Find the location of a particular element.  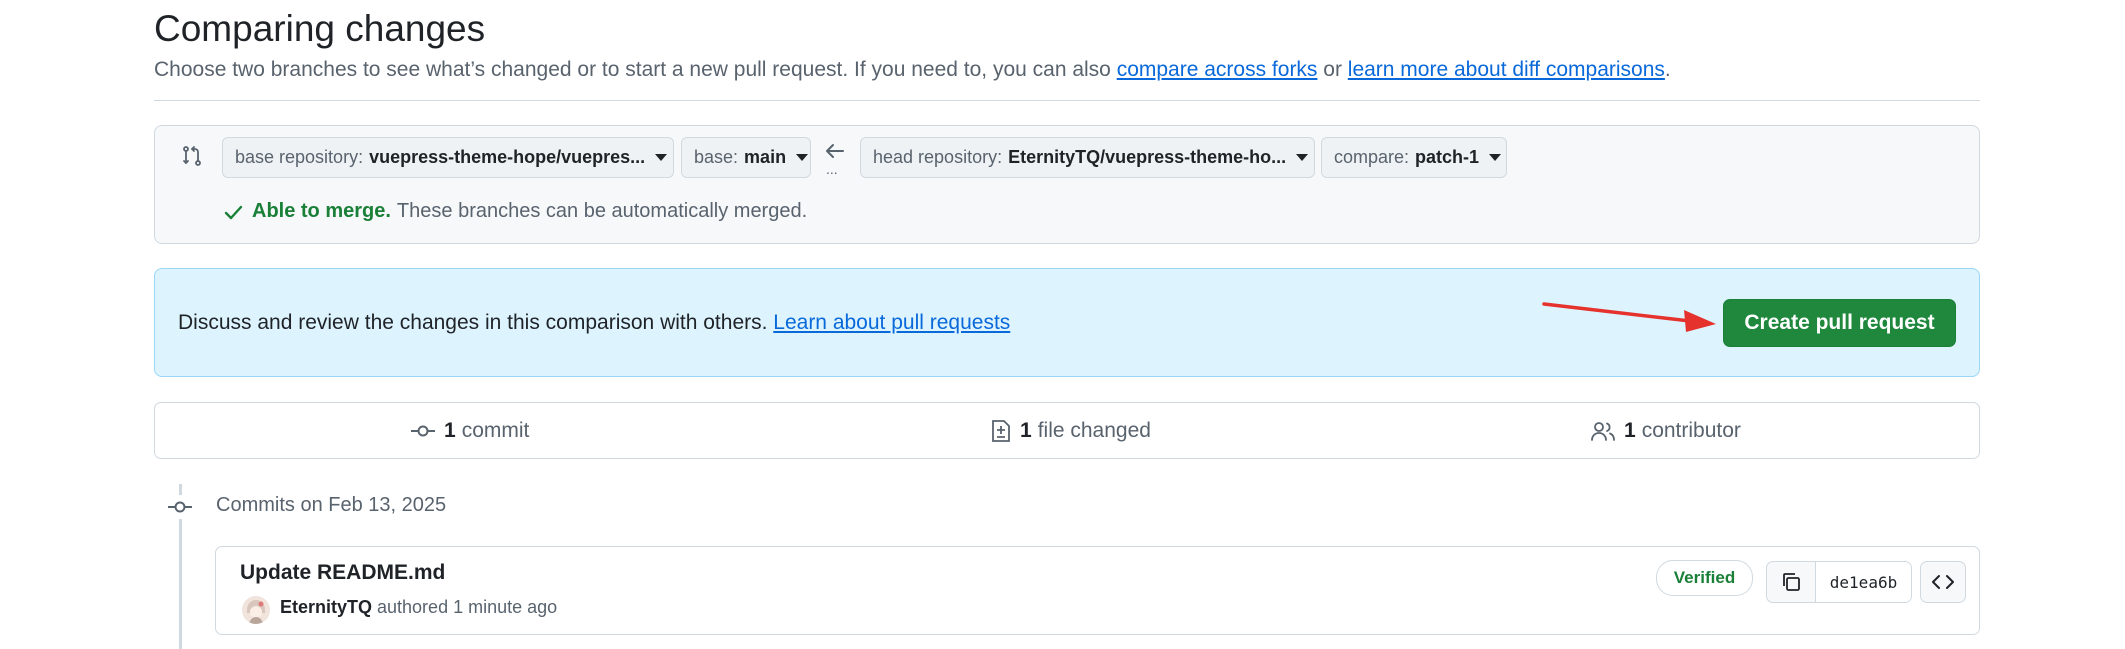

commit-sha-group: de1ea6b is located at coordinates (1839, 582).